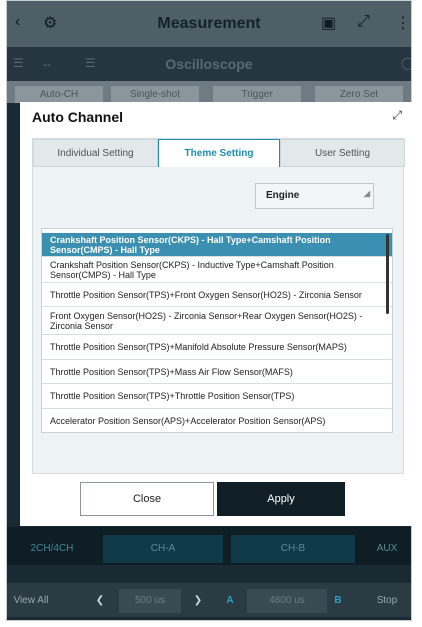 This screenshot has width=422, height=627. I want to click on chevron-down-icon: ◢, so click(366, 193).